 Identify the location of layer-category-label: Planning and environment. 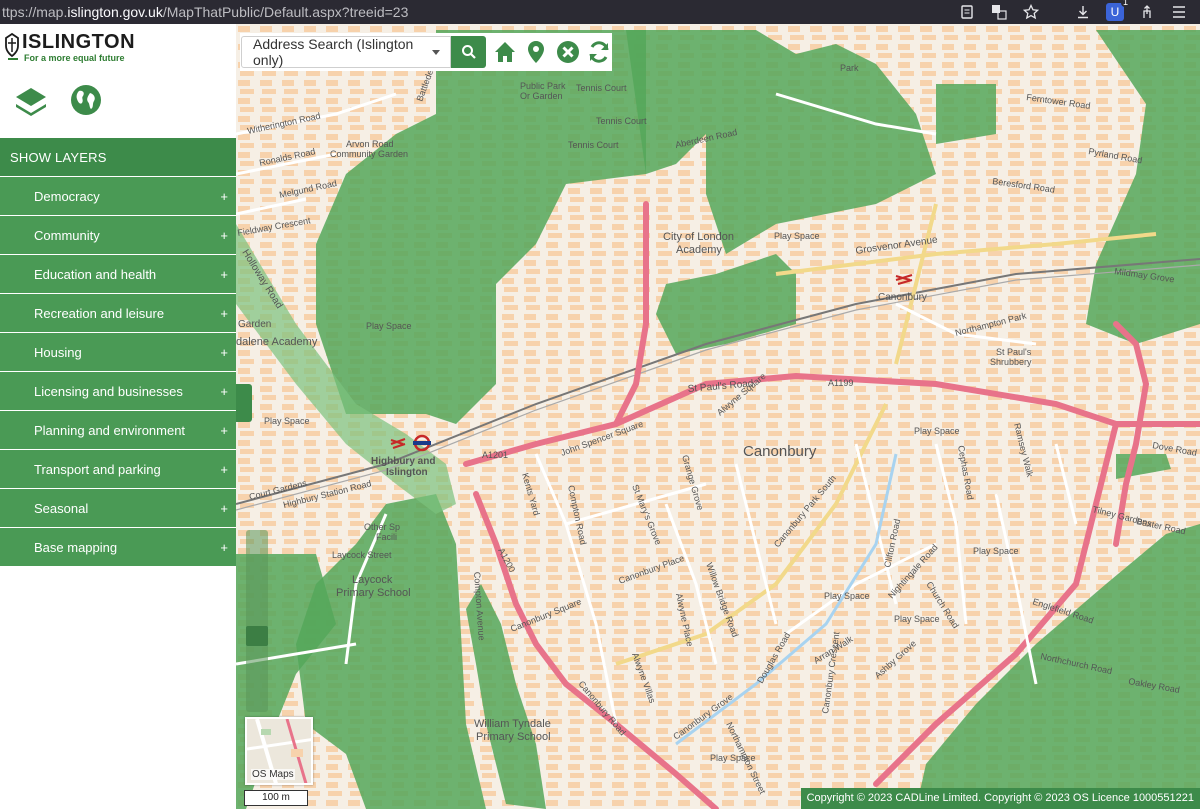
(110, 430).